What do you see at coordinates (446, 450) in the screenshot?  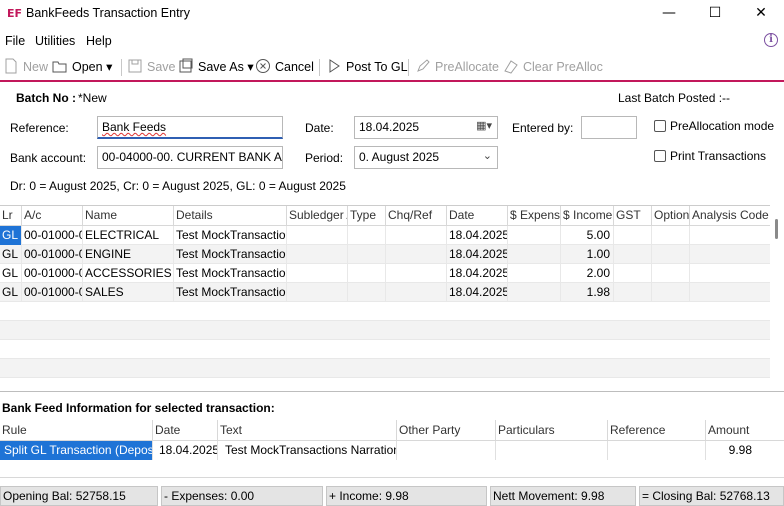 I see `feed-other-party-cell` at bounding box center [446, 450].